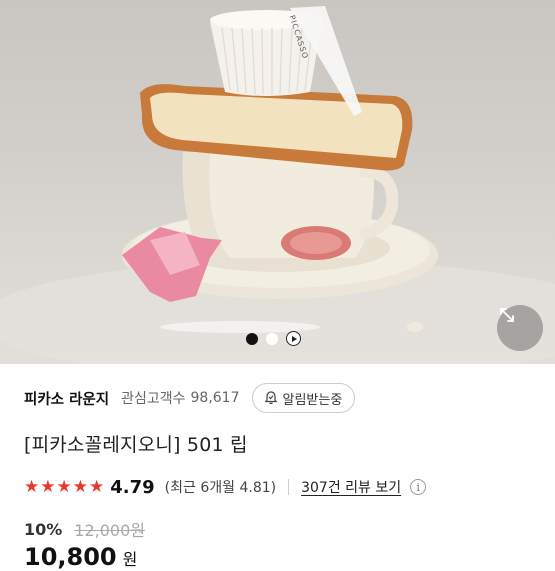 This screenshot has height=571, width=555. What do you see at coordinates (289, 487) in the screenshot?
I see `divider` at bounding box center [289, 487].